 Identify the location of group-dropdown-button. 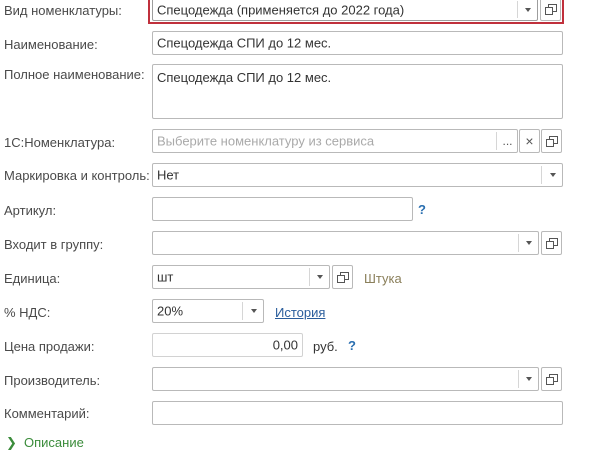
(529, 243).